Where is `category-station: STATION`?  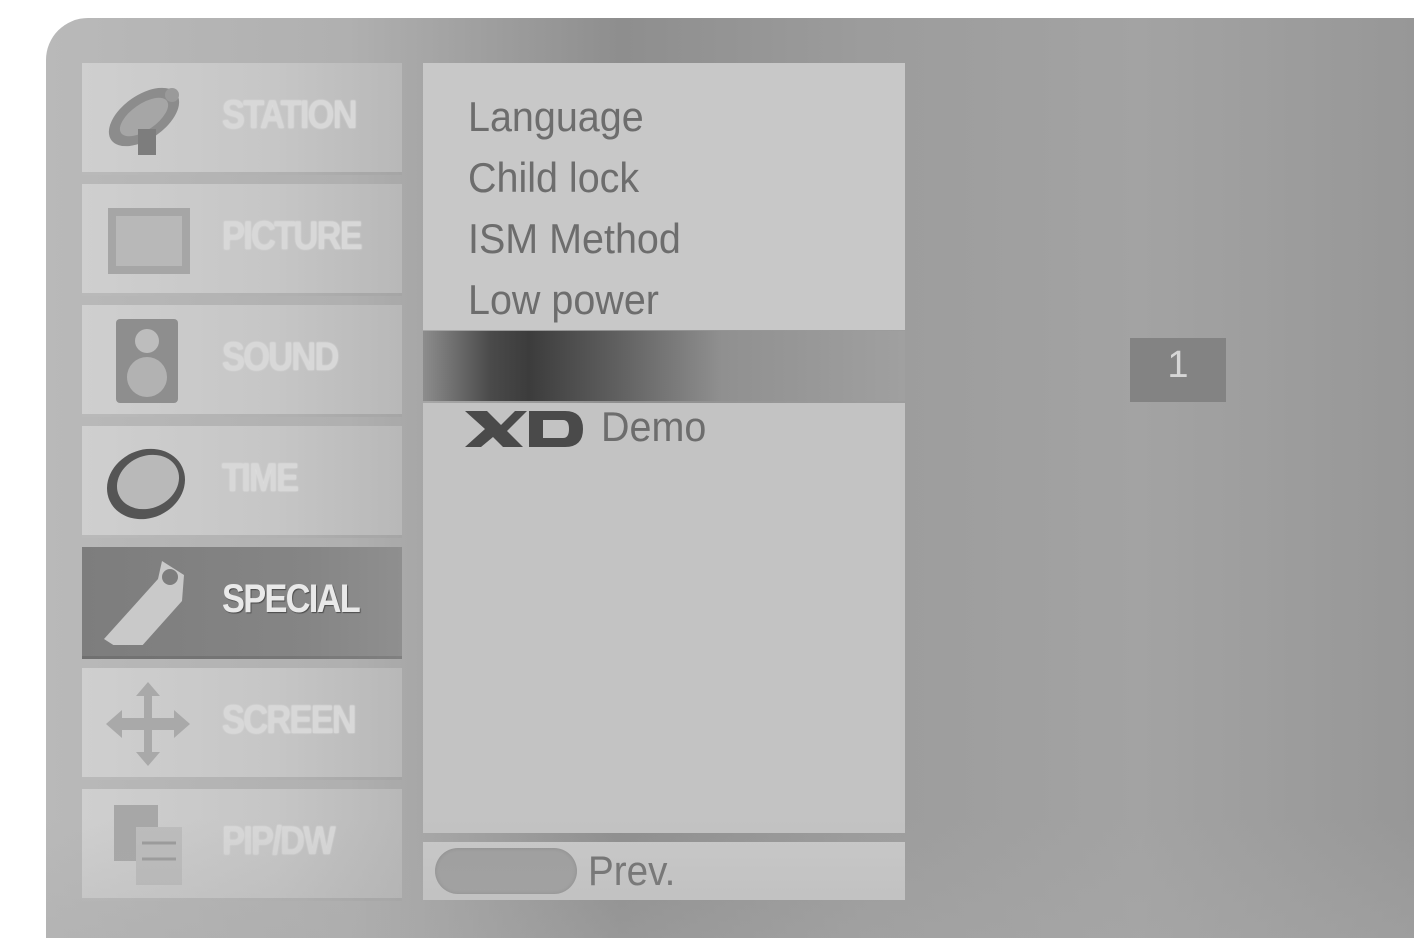
category-station: STATION is located at coordinates (242, 119).